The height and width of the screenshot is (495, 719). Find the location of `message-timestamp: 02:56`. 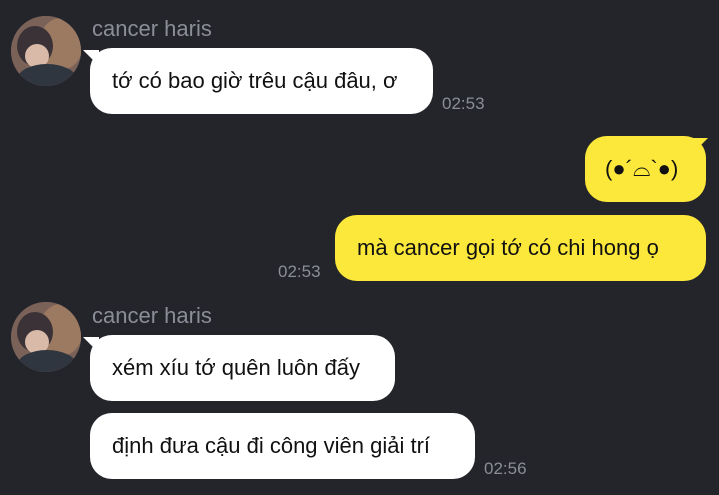

message-timestamp: 02:56 is located at coordinates (505, 468).